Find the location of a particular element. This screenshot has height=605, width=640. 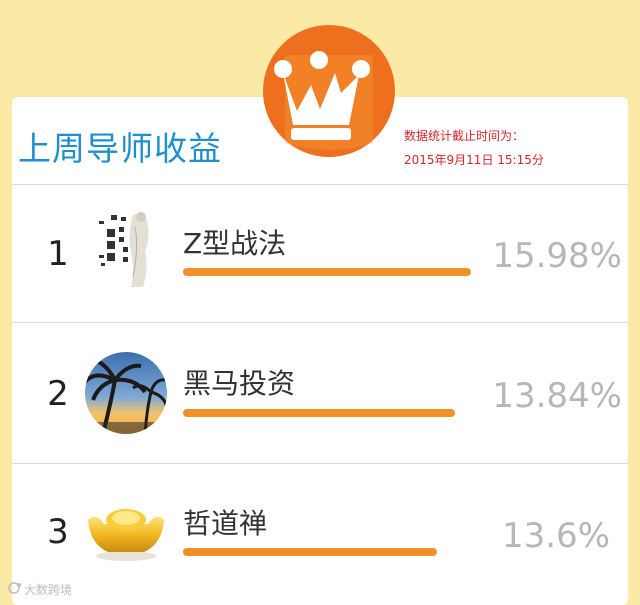

return-percent: 13.6% is located at coordinates (555, 536).